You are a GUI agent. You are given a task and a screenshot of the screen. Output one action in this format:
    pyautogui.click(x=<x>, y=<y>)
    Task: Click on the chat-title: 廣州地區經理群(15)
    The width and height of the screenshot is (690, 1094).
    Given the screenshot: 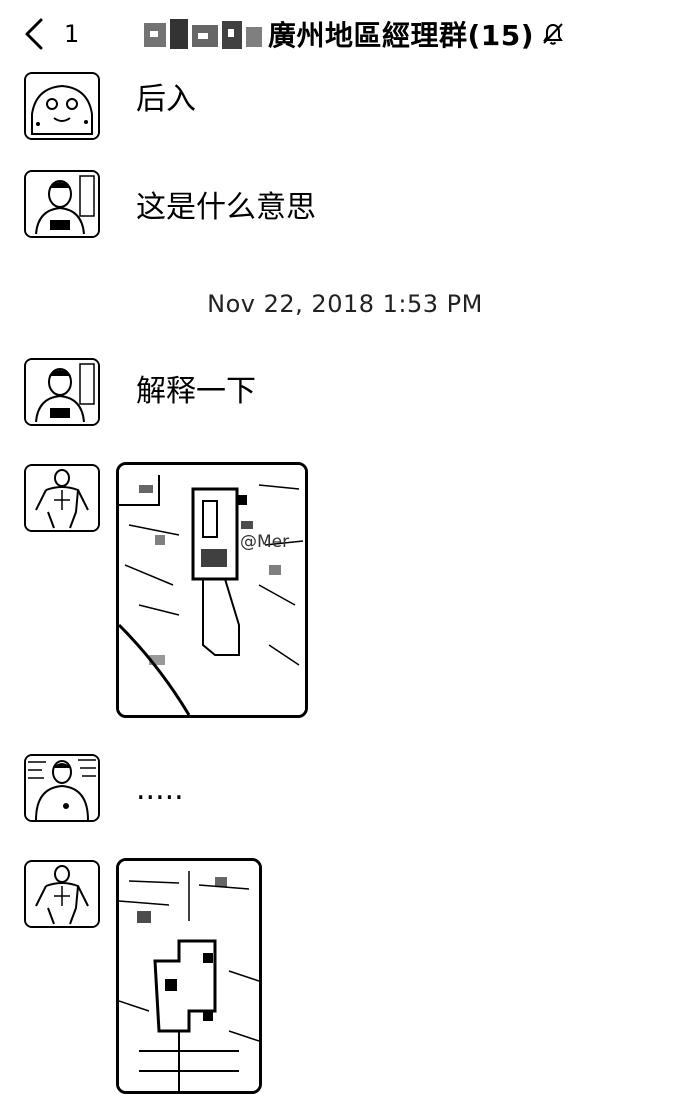 What is the action you would take?
    pyautogui.click(x=401, y=35)
    